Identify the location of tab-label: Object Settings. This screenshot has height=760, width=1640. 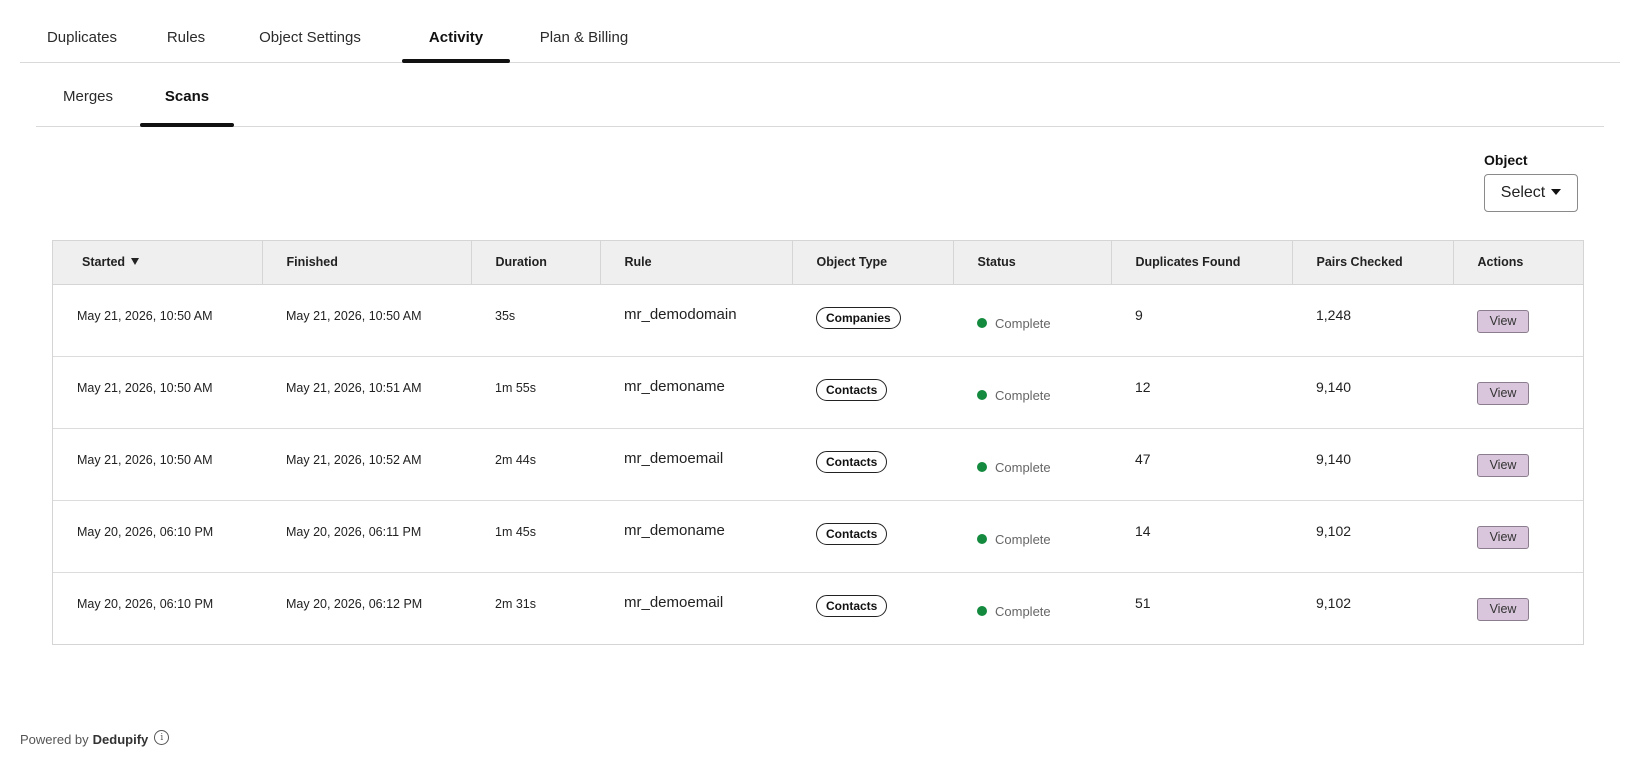
(310, 37).